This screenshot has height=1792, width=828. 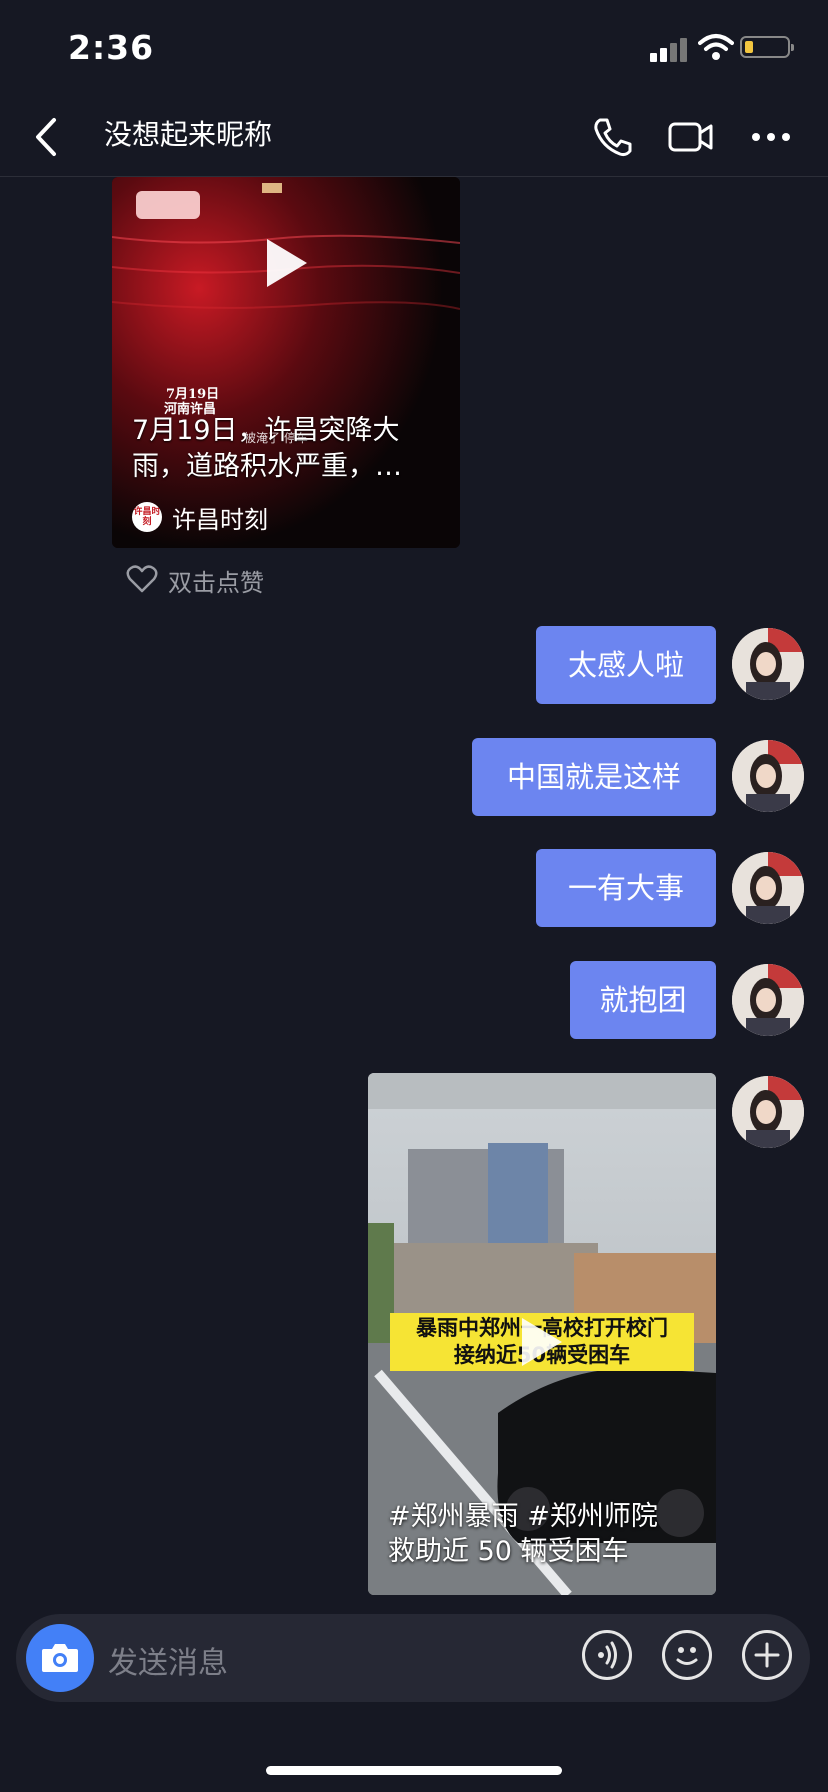 I want to click on video-call-icon, so click(x=691, y=137).